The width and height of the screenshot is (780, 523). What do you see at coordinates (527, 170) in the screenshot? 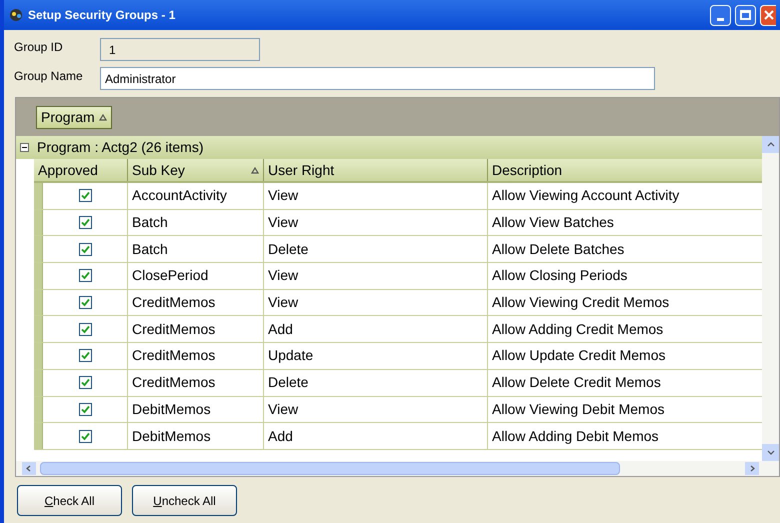
I see `column-title: Description` at bounding box center [527, 170].